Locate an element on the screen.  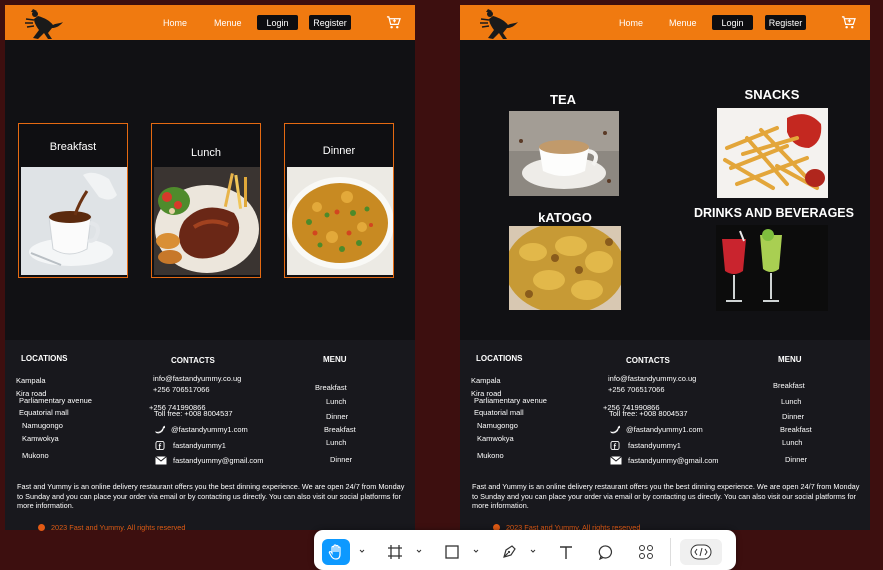
category-title-snacks: SNACKS is located at coordinates (772, 94).